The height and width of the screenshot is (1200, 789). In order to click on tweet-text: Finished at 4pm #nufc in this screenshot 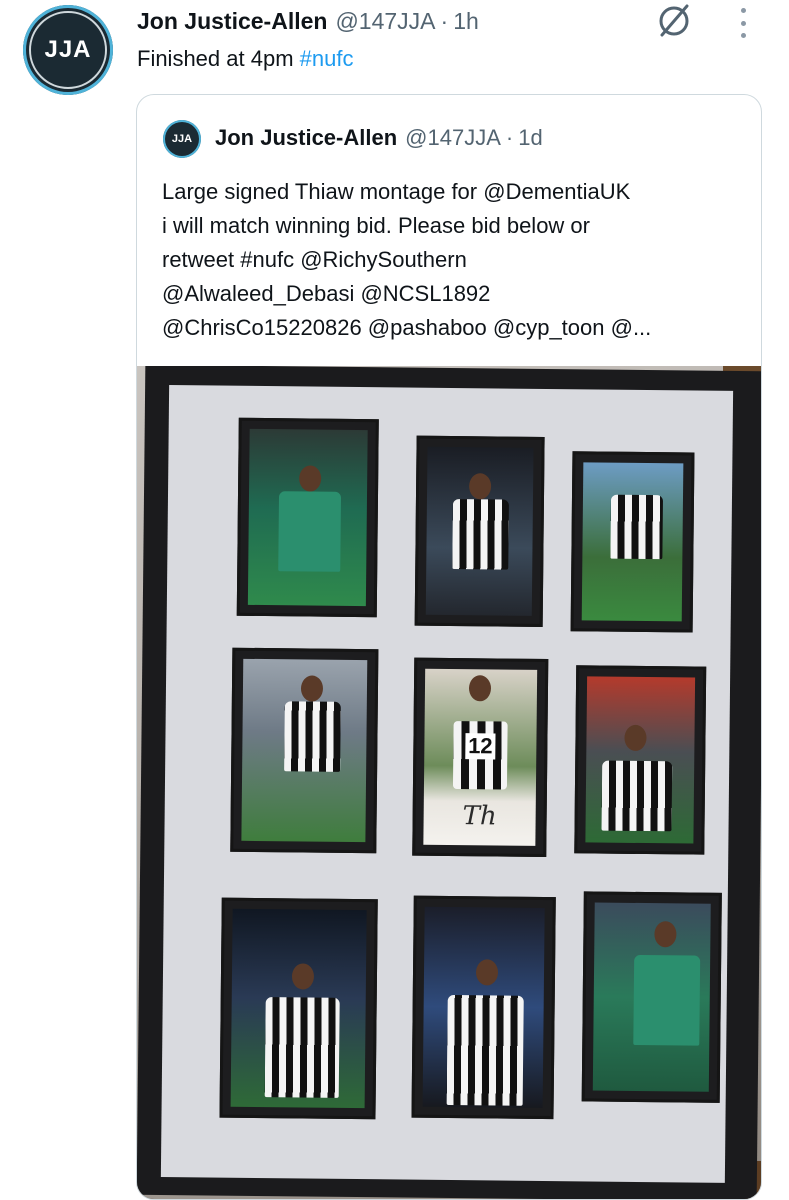, I will do `click(245, 59)`.